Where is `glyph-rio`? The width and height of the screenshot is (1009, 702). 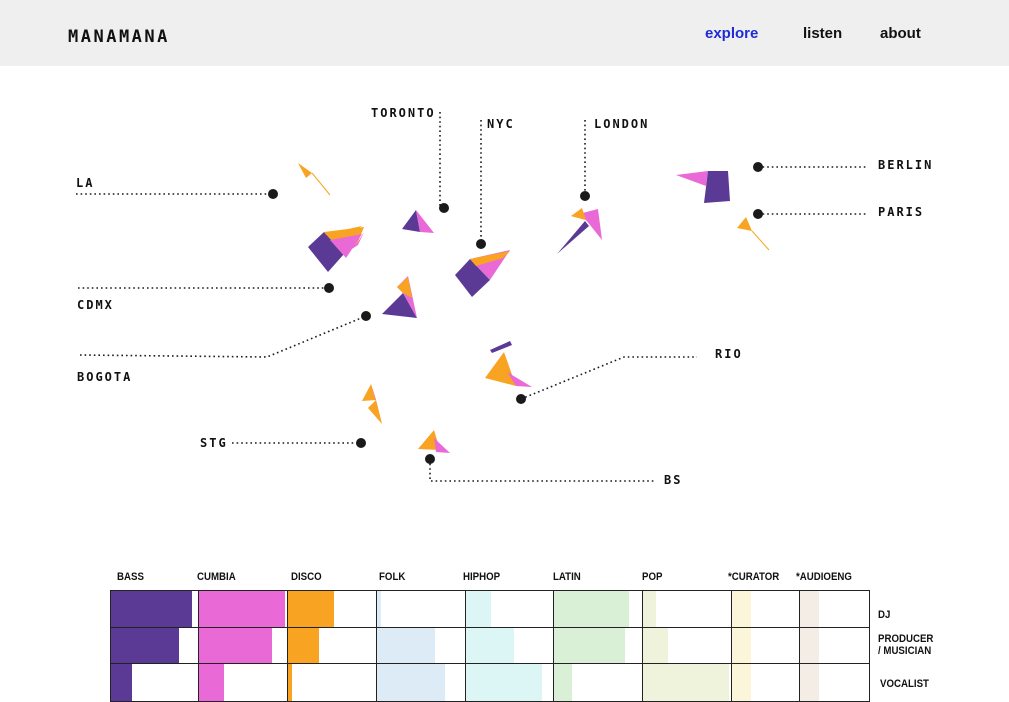
glyph-rio is located at coordinates (508, 364).